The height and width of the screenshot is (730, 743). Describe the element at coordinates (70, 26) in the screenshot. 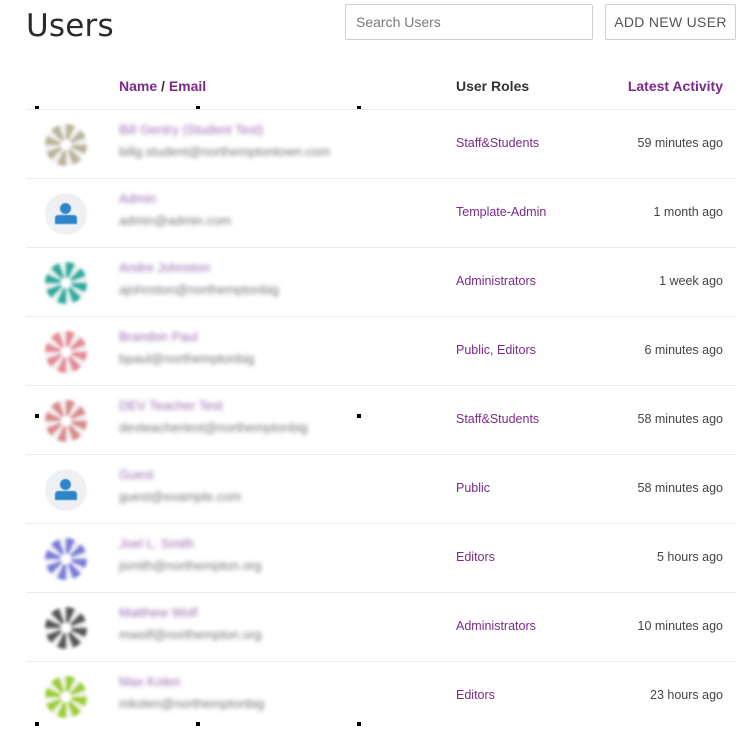

I see `page-title: Users` at that location.